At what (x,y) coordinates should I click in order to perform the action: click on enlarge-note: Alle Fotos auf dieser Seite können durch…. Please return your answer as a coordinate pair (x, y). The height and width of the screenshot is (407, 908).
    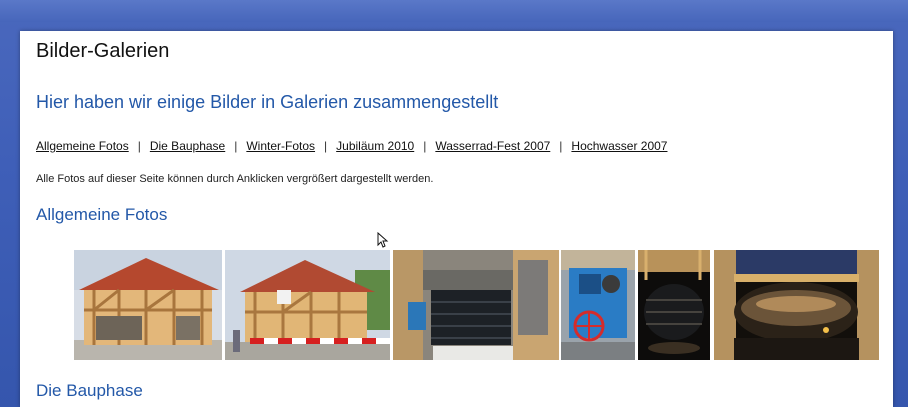
    Looking at the image, I should click on (235, 179).